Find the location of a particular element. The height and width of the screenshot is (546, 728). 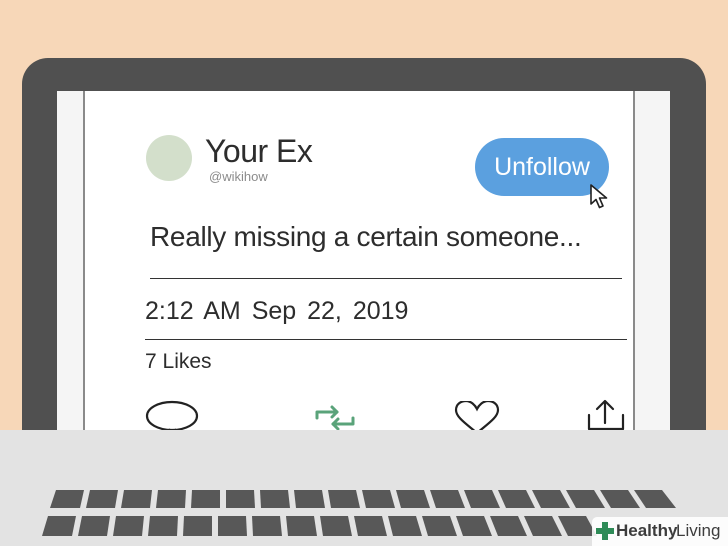

tweet-timestamp: 2:12 AM Sep 22, 2019 is located at coordinates (276, 311).